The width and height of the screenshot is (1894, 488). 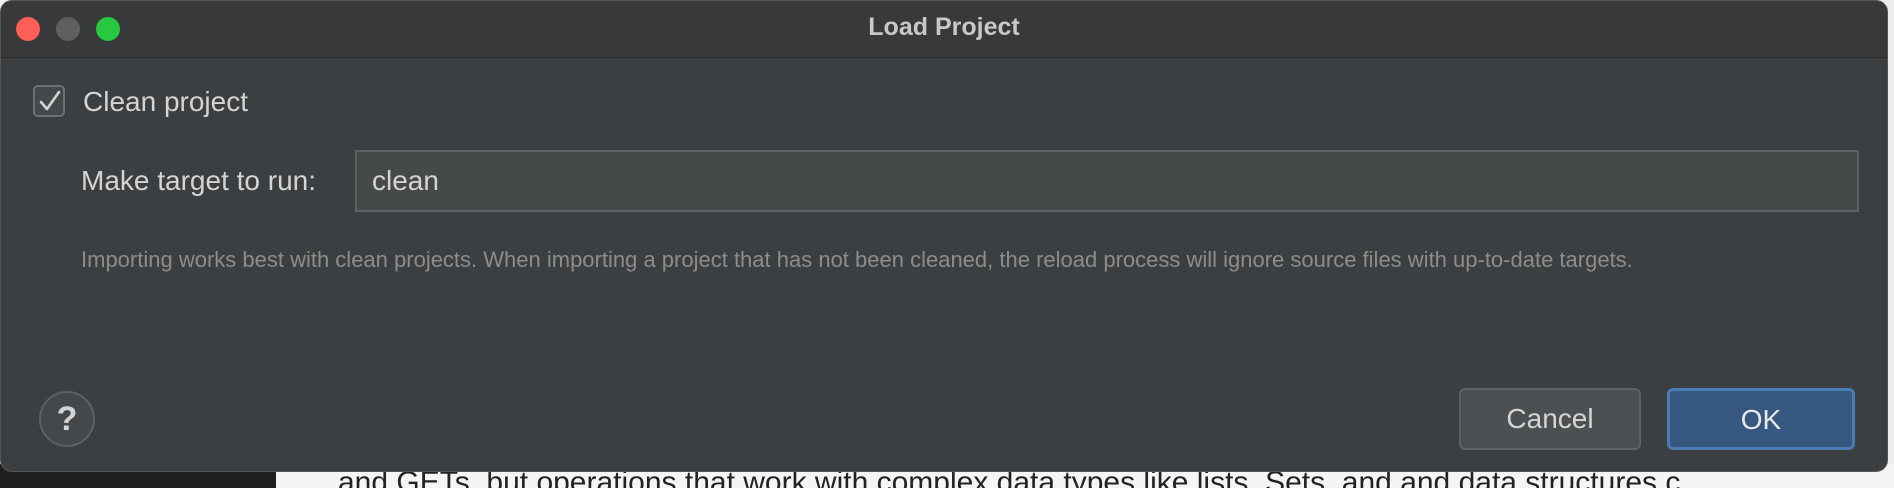 What do you see at coordinates (1761, 419) in the screenshot?
I see `ok-button: OK` at bounding box center [1761, 419].